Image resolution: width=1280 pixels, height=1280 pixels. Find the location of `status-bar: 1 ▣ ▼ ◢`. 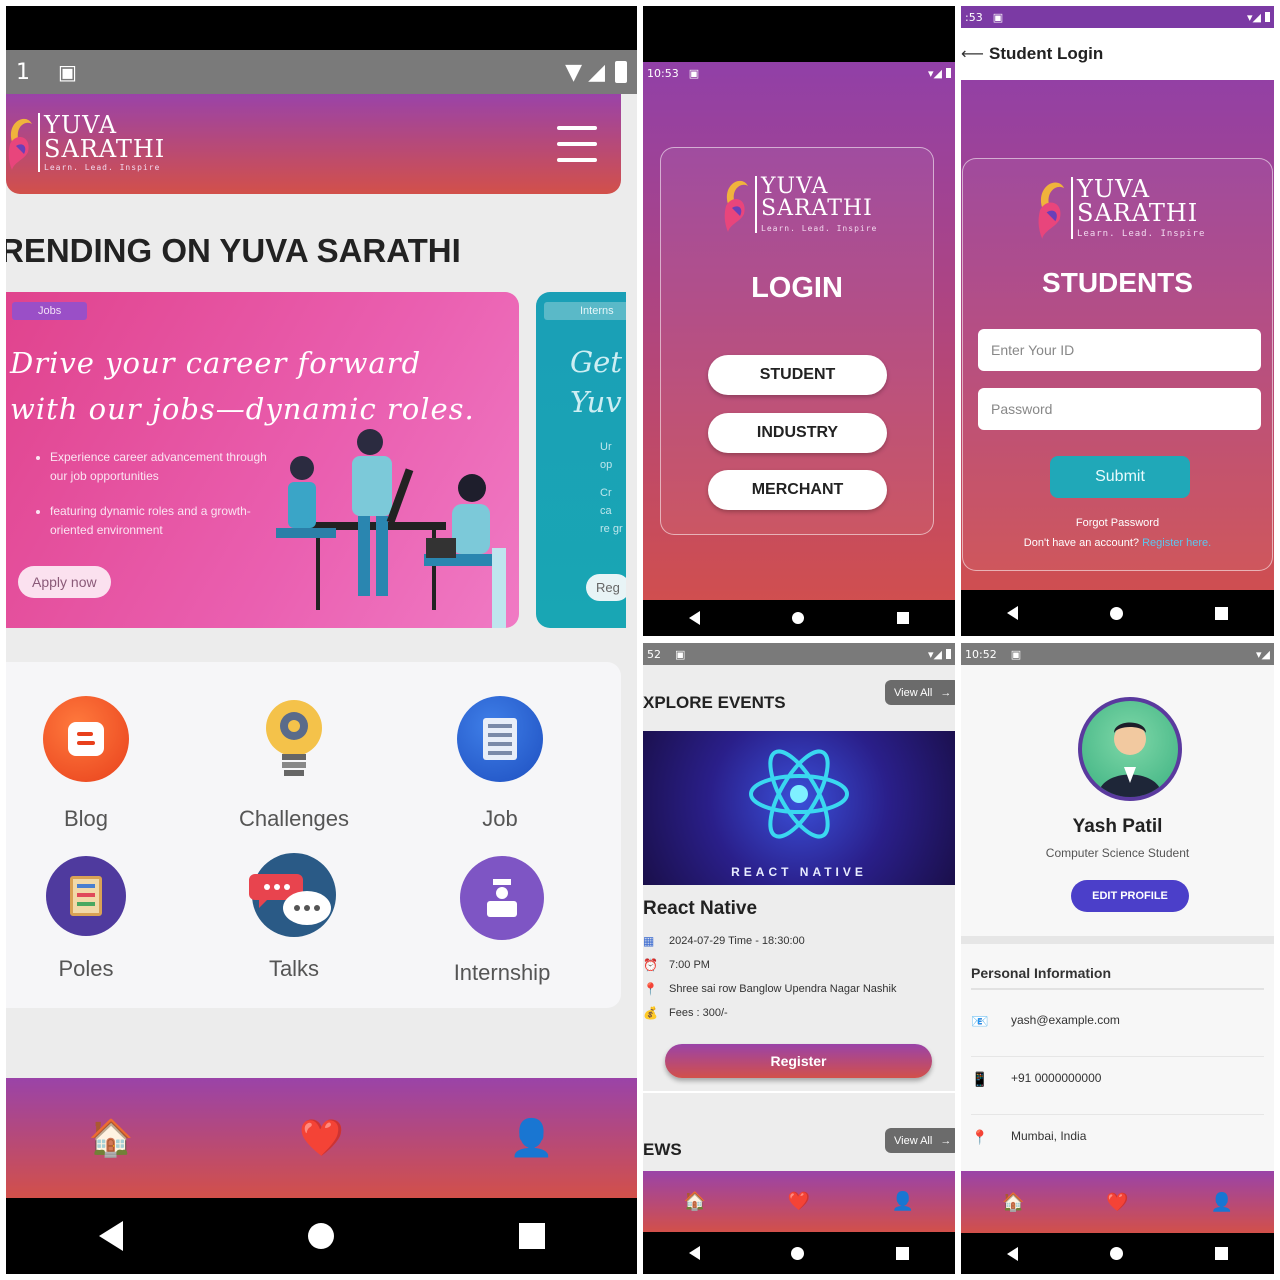

status-bar: 1 ▣ ▼ ◢ is located at coordinates (321, 72).